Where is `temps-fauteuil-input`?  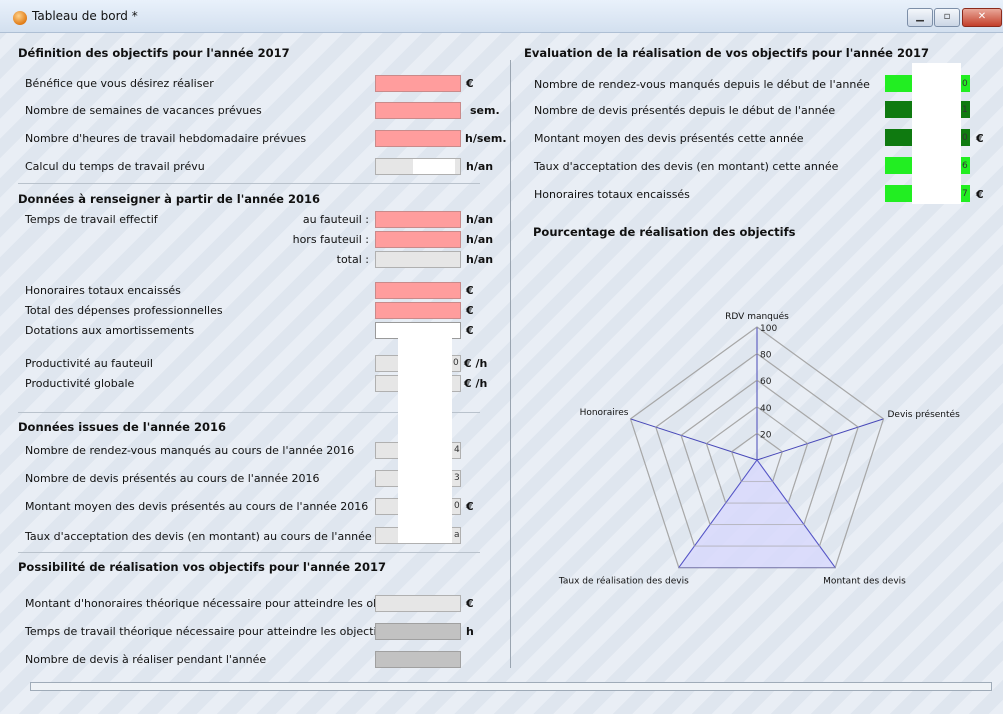 temps-fauteuil-input is located at coordinates (418, 219).